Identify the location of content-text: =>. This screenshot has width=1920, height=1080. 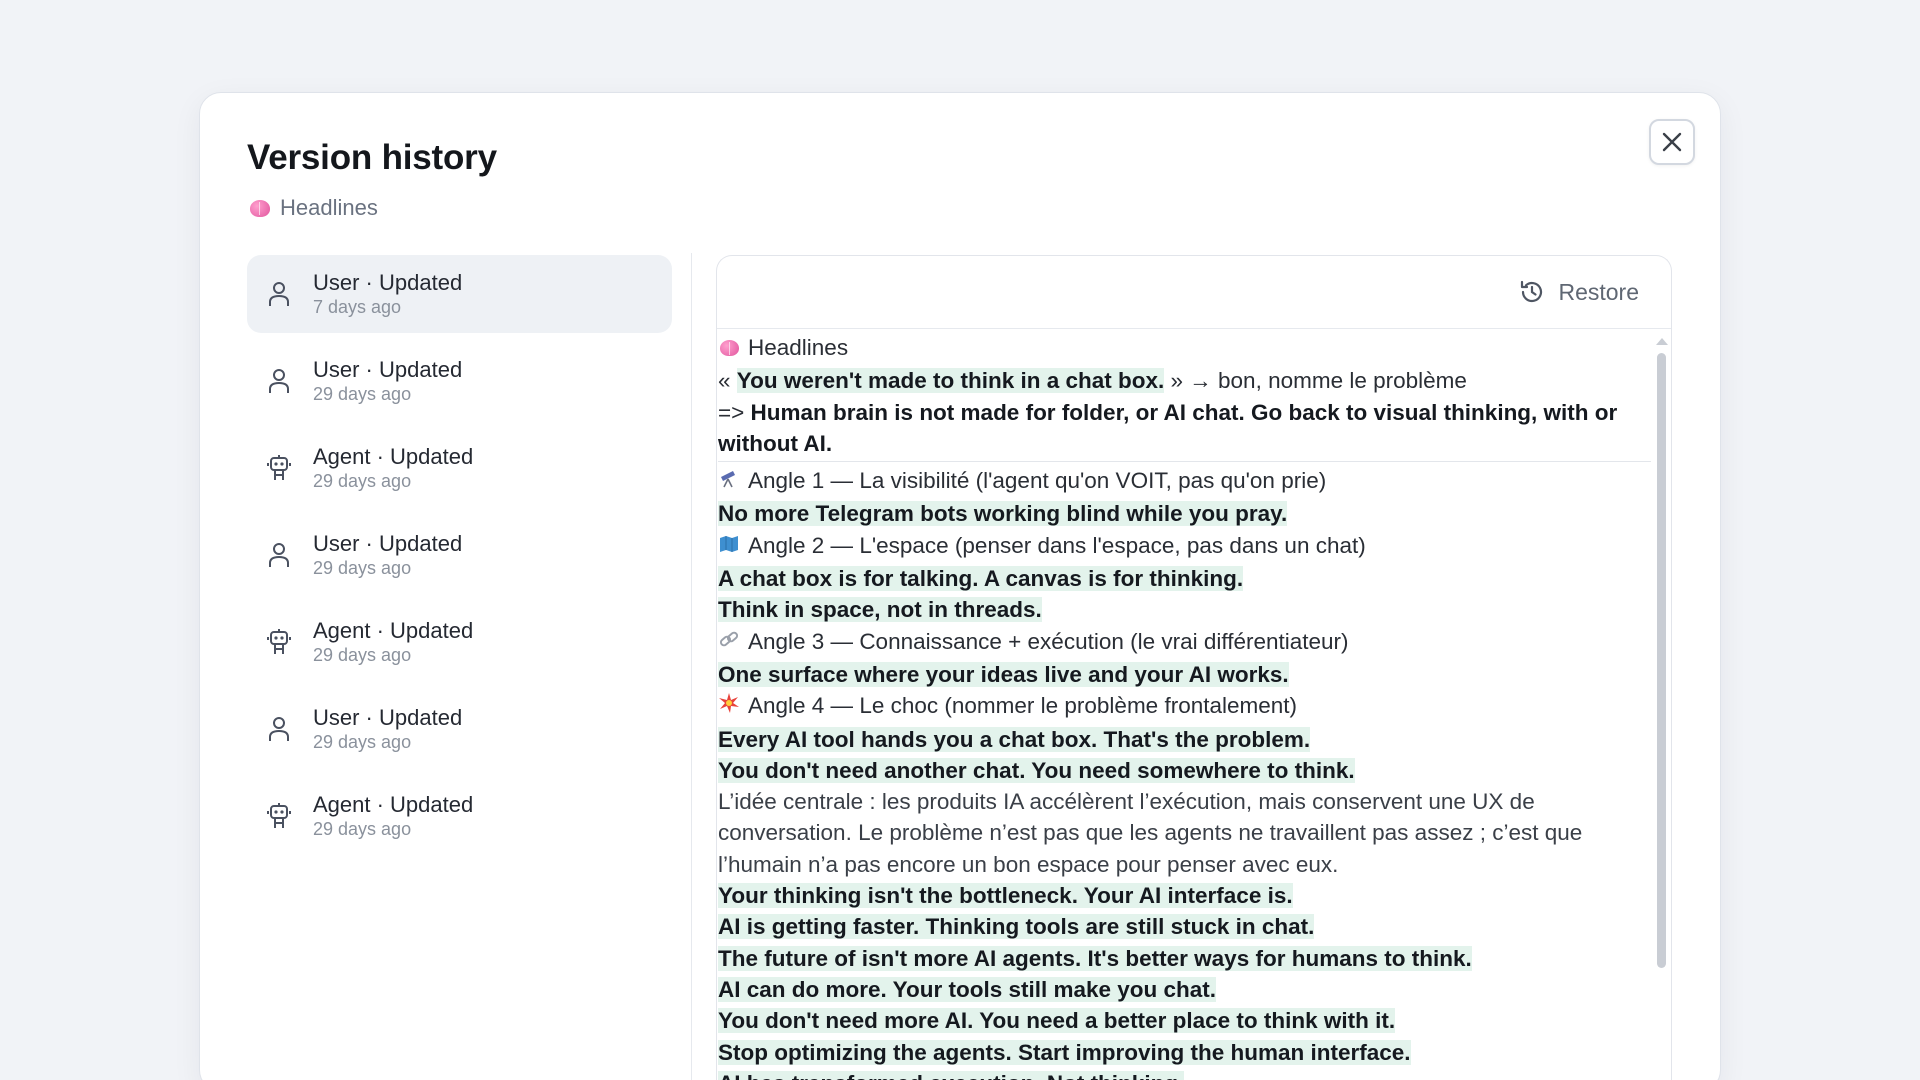
(734, 412).